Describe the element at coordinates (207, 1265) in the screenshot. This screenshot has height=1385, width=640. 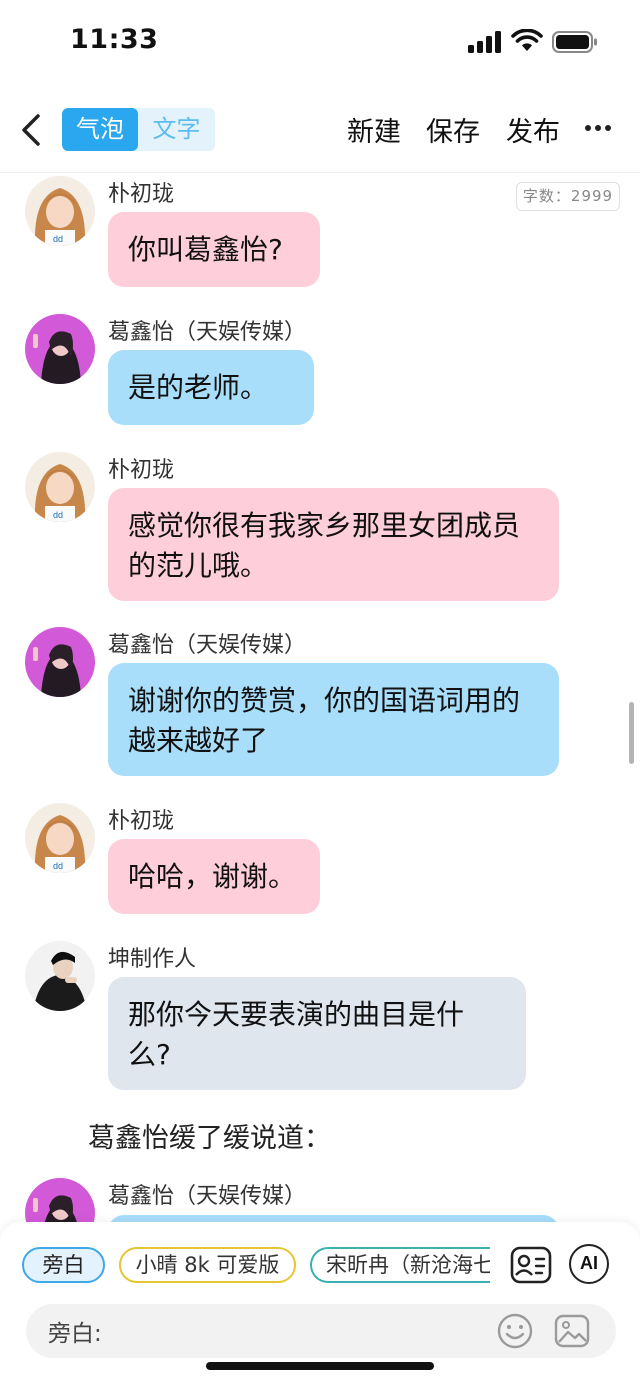
I see `role-chip-xiaoqing: 小晴 8k 可爱版` at that location.